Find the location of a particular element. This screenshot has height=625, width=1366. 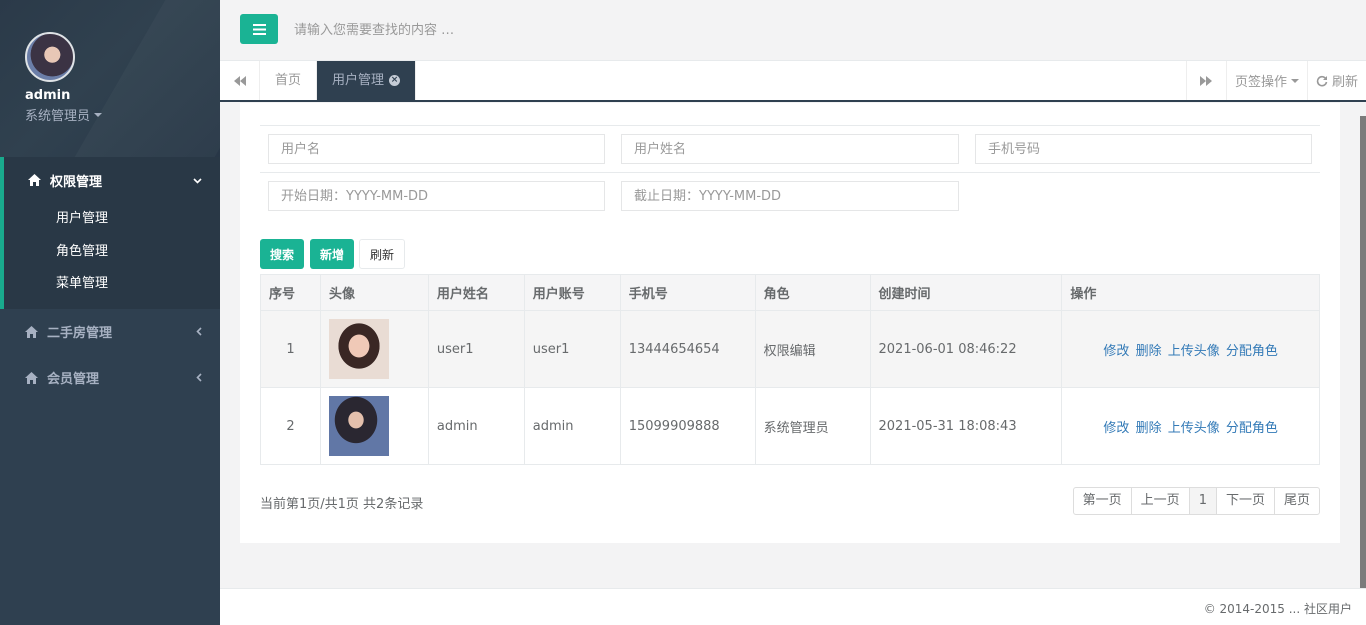

forward-icon is located at coordinates (1206, 80).